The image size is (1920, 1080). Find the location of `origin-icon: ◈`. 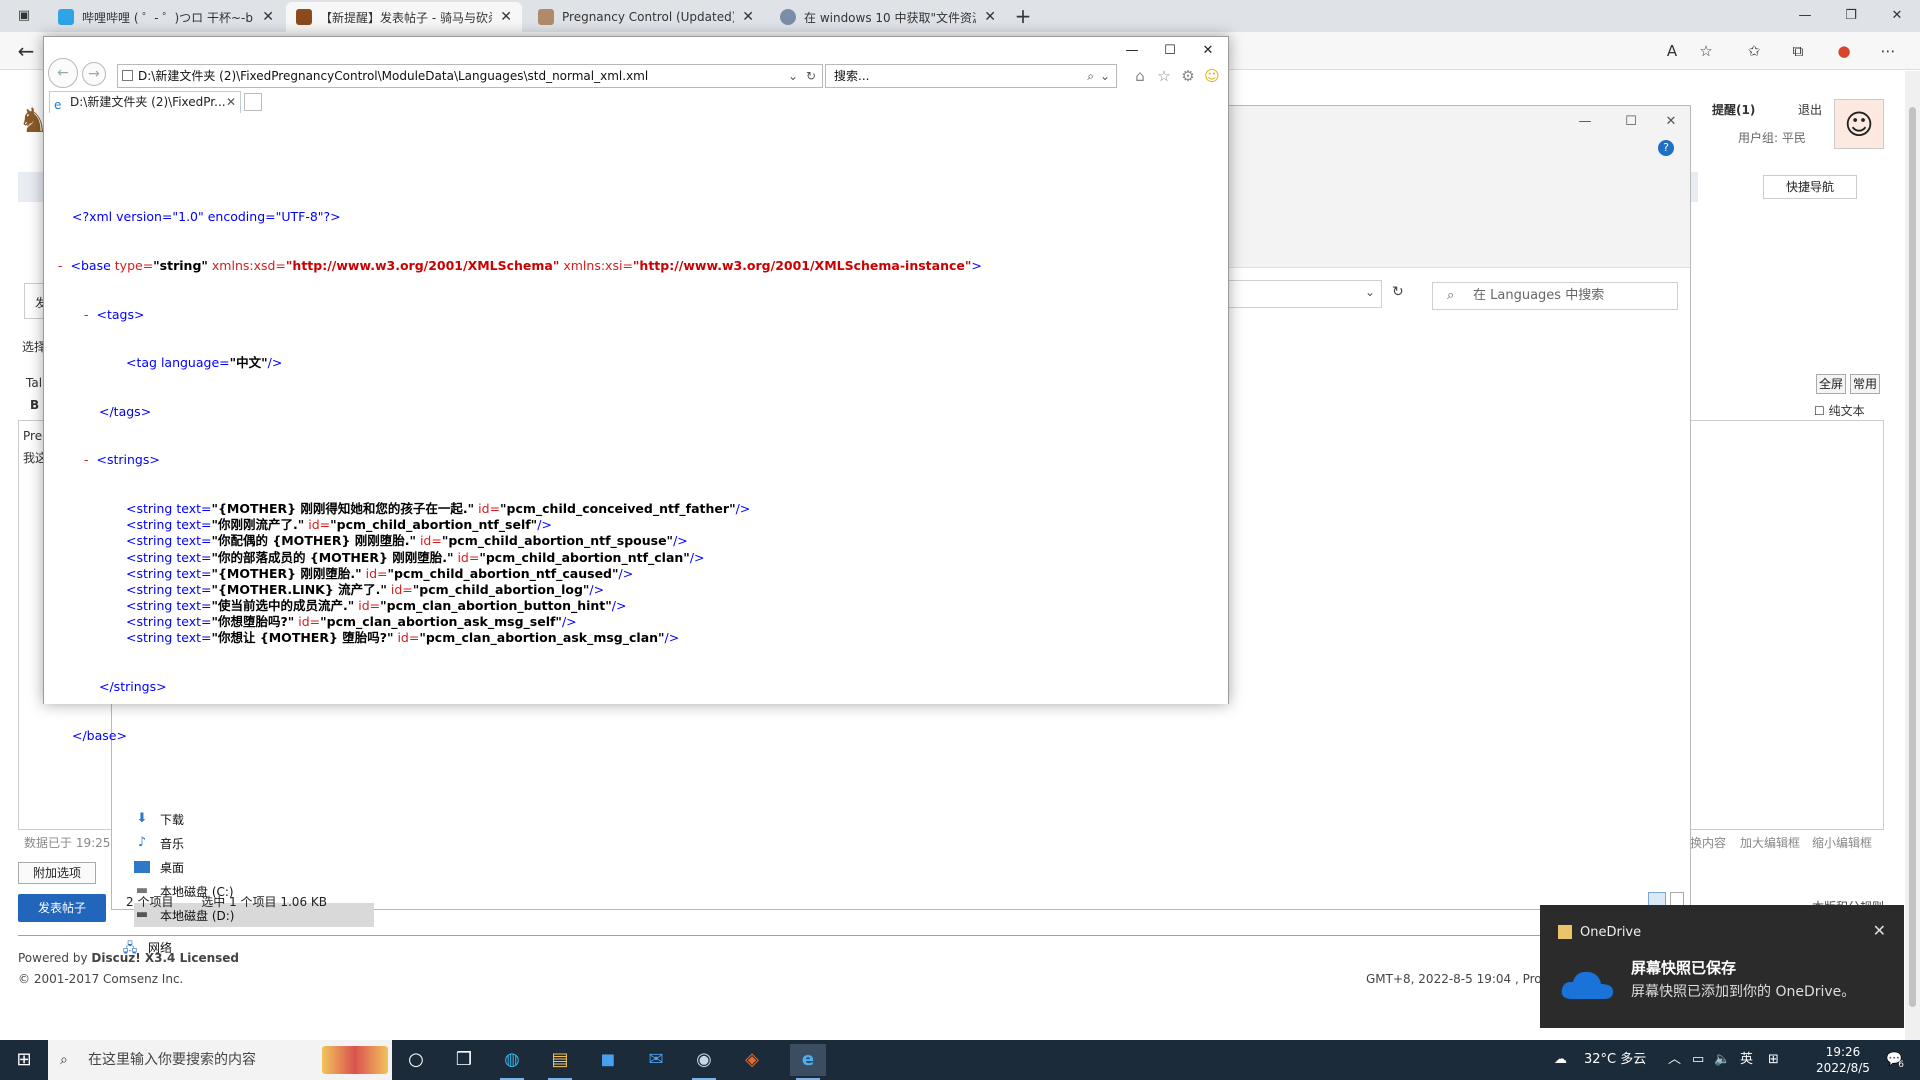

origin-icon: ◈ is located at coordinates (752, 1060).